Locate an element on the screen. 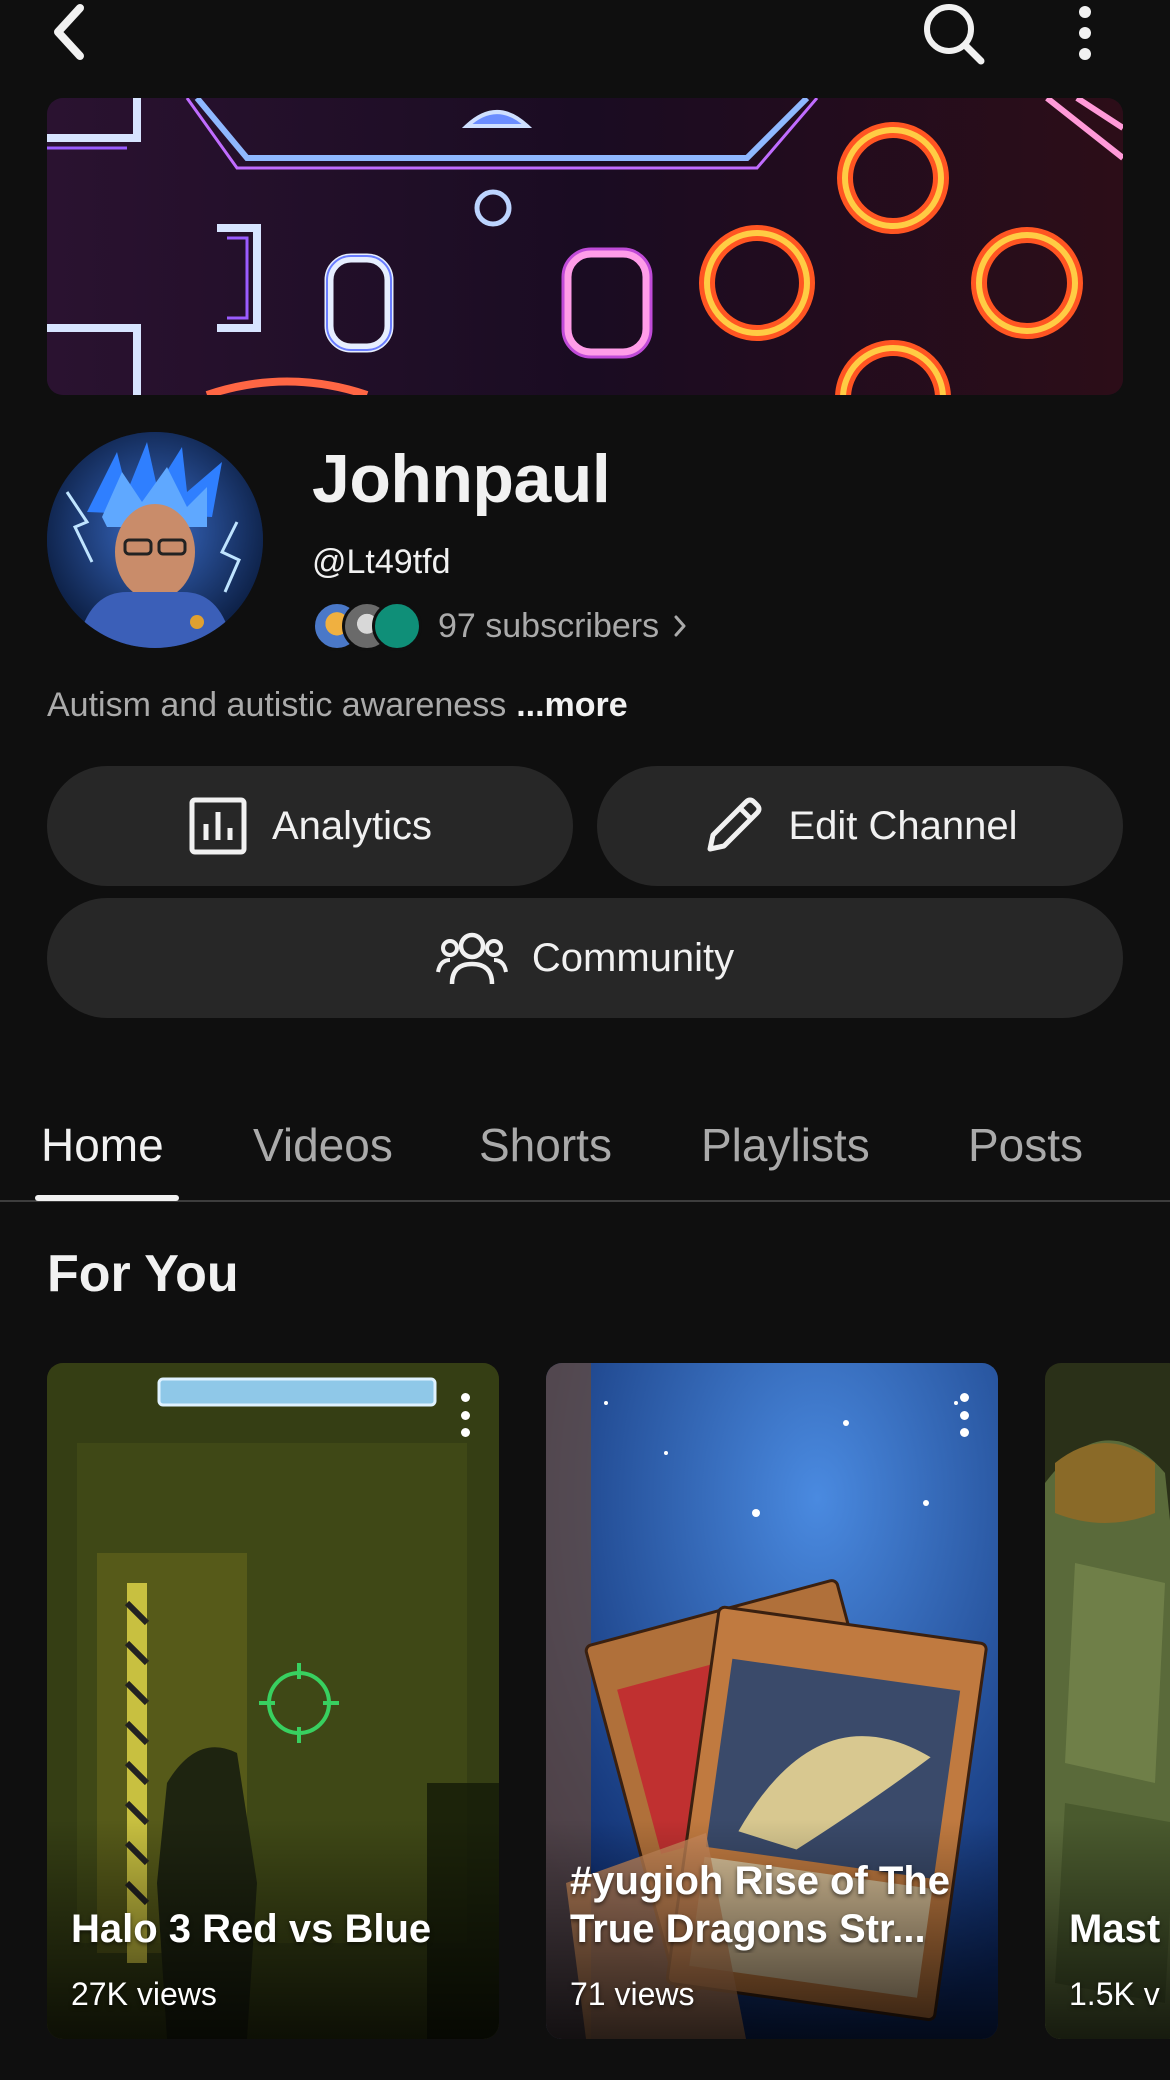  more-link: ...more is located at coordinates (571, 705).